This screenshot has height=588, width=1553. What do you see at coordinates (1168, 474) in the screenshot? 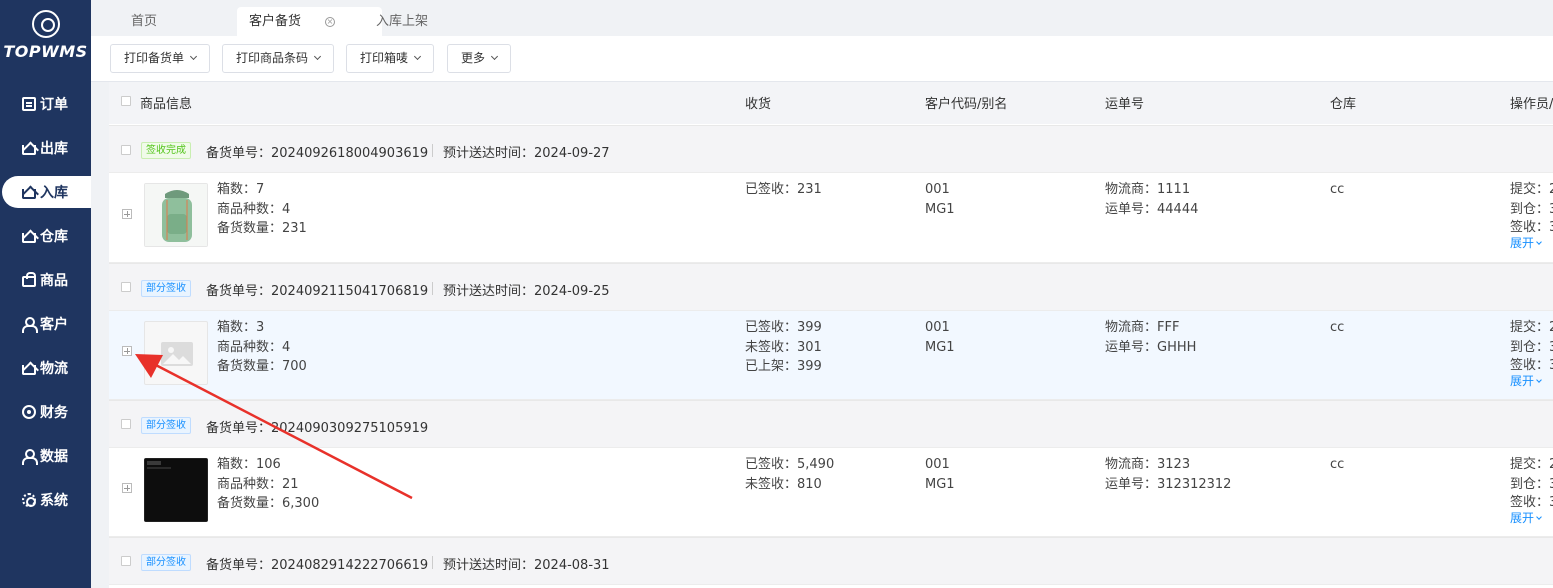
I see `waybill-info: 物流商：3123 运单号：312312312` at bounding box center [1168, 474].